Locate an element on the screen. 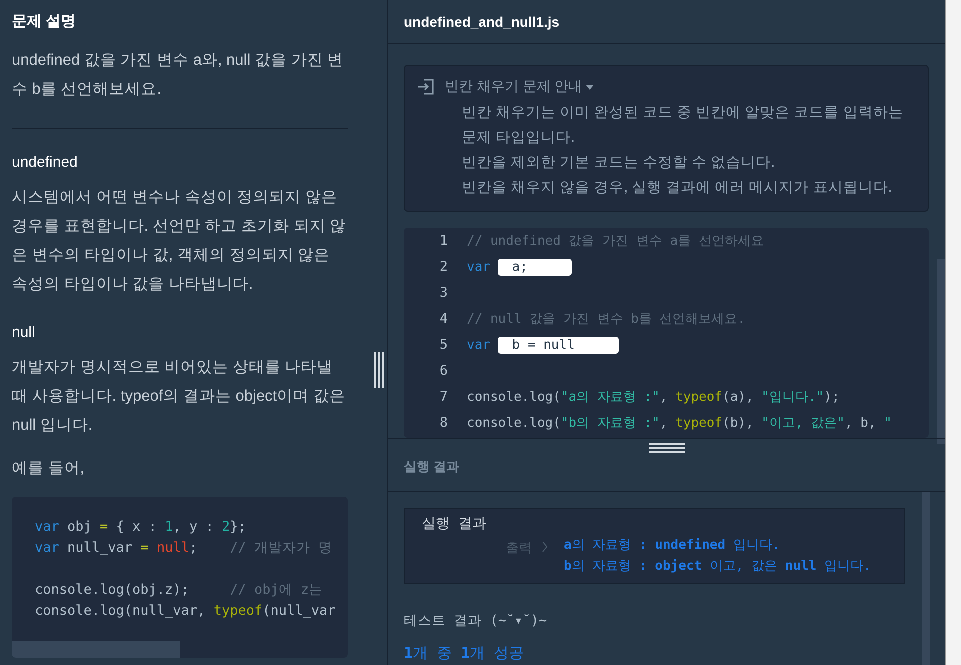 The width and height of the screenshot is (961, 665). test-summary: 1개 중 1개 성공 is located at coordinates (465, 653).